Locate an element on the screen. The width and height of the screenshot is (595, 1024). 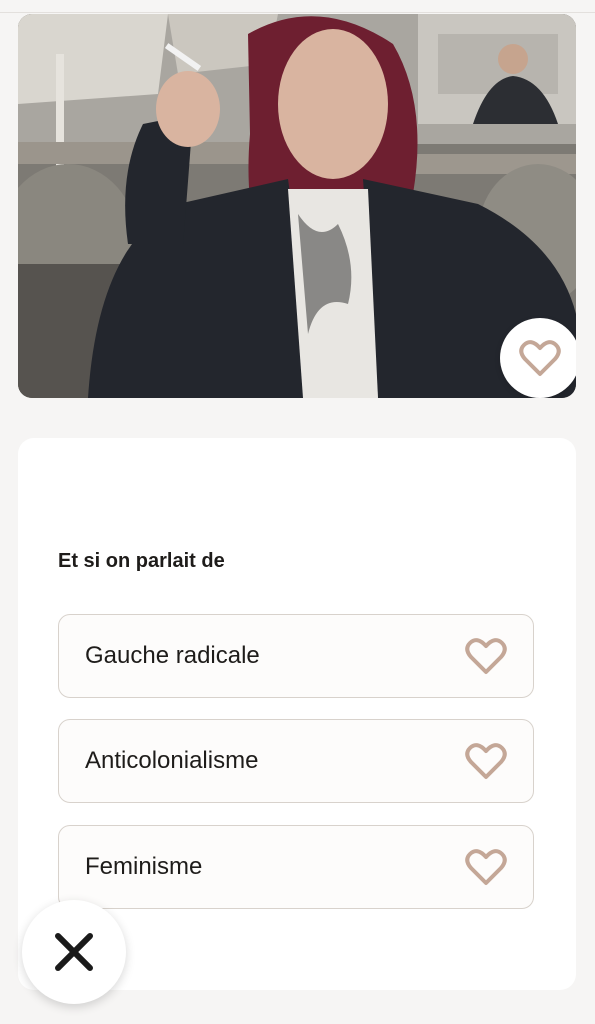
status-bar-edge is located at coordinates (297, 6).